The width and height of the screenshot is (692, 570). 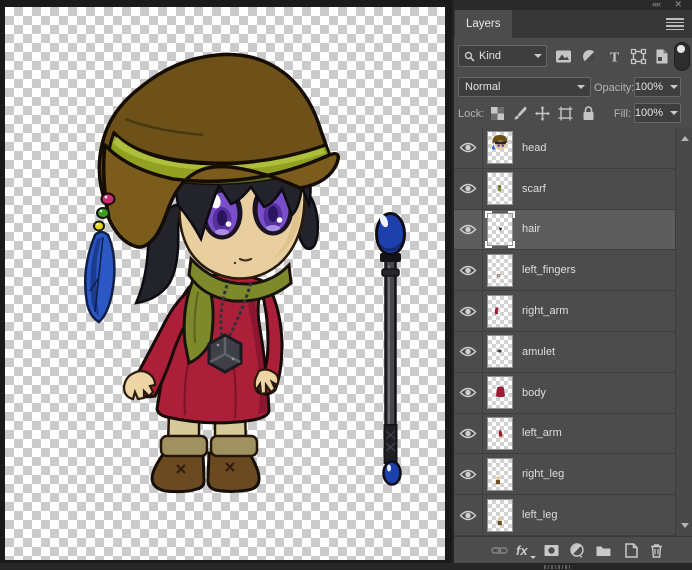 I want to click on layer-name: amulet, so click(x=538, y=352).